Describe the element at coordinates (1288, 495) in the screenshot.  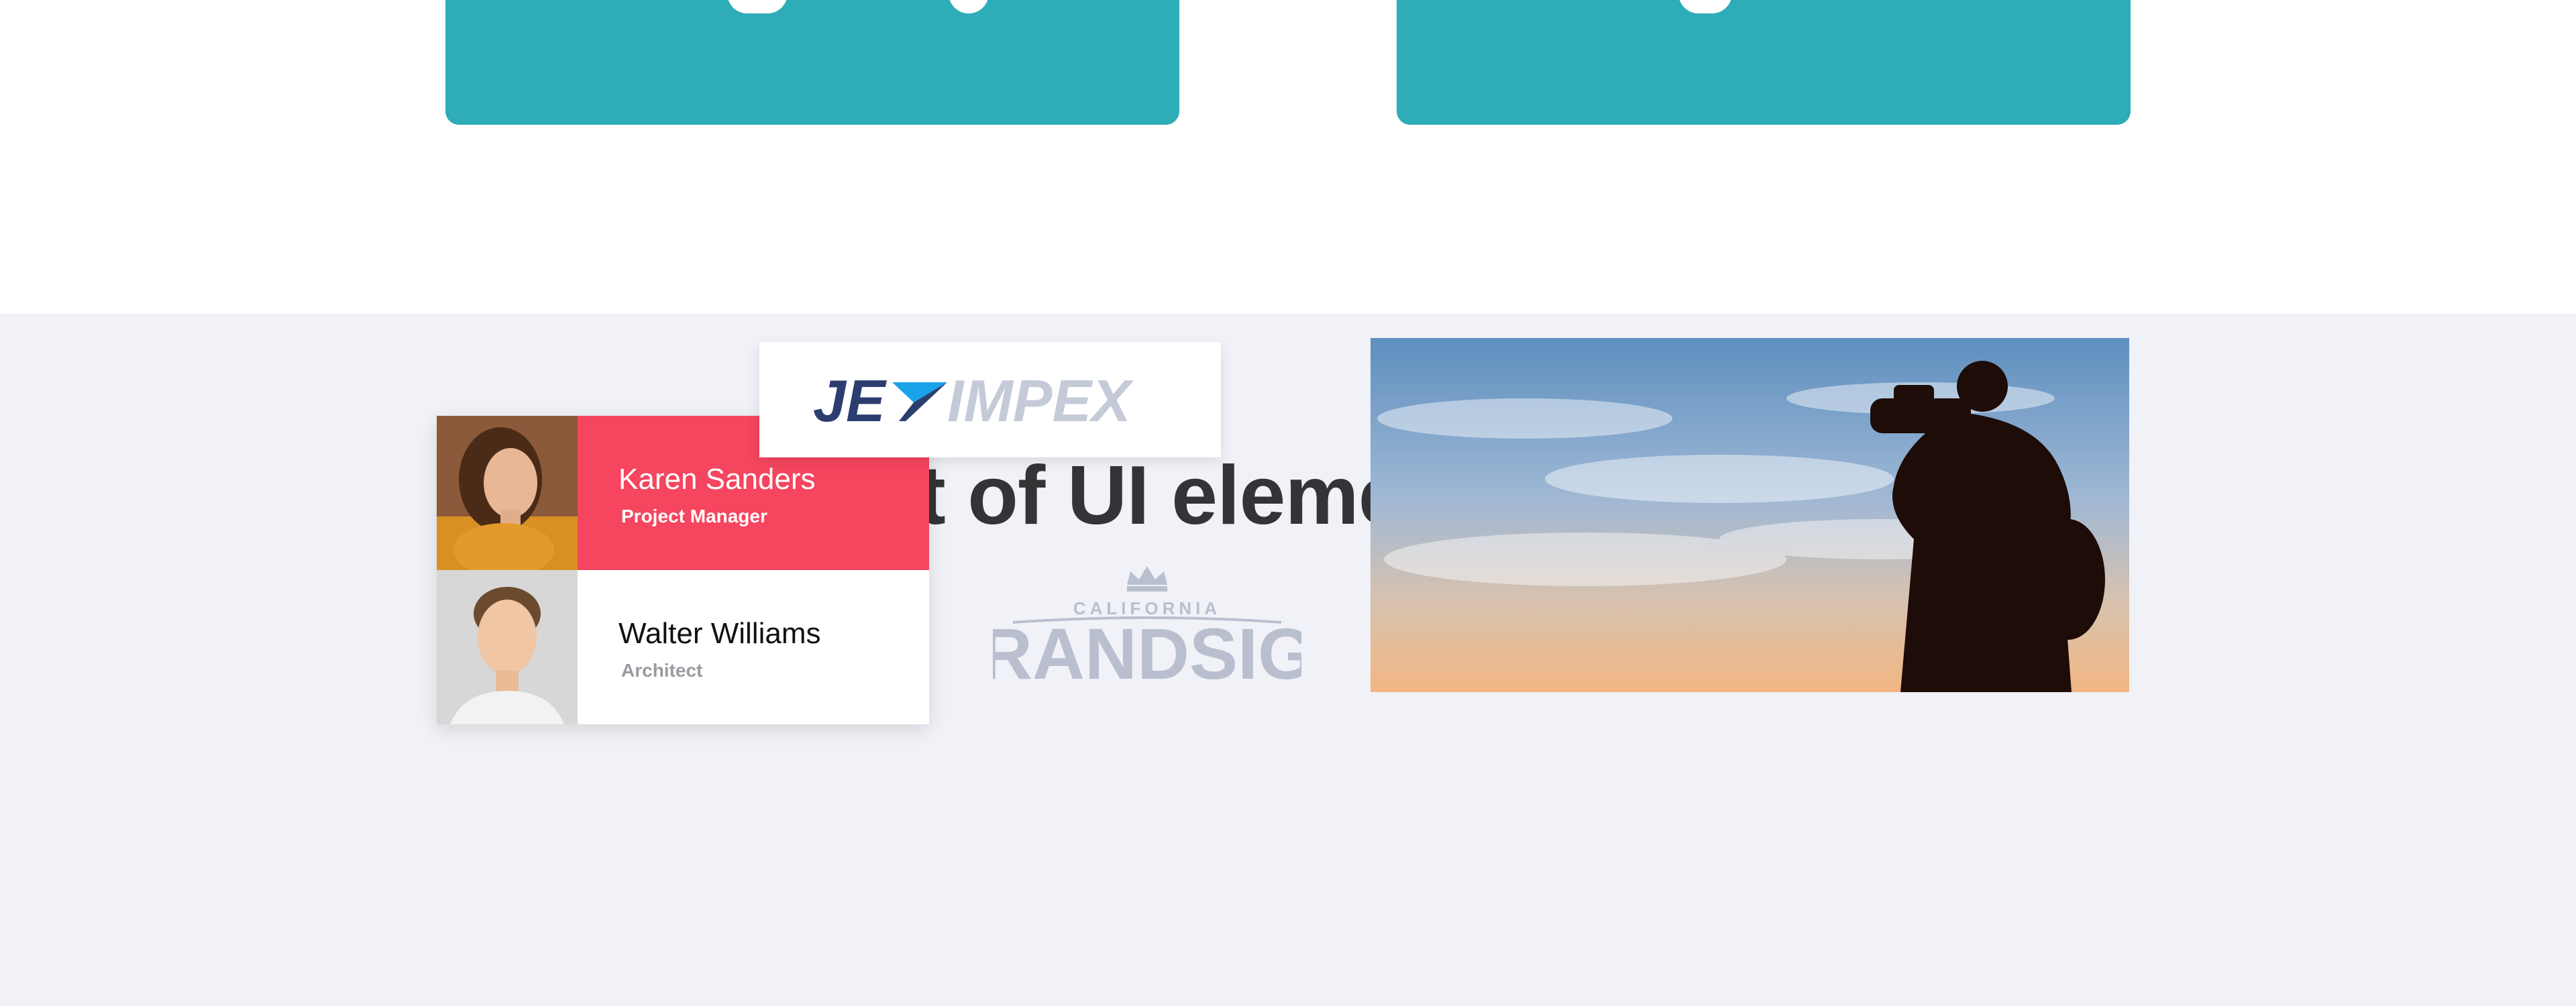
I see `section-title: Huge set of UI elements and blocks` at that location.